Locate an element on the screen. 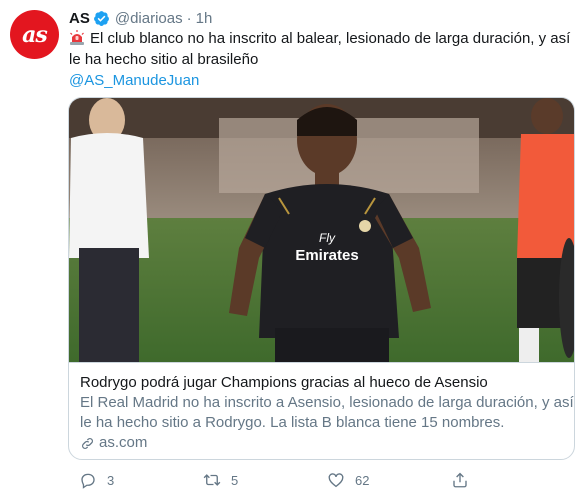 The height and width of the screenshot is (494, 587). author-name: AS is located at coordinates (79, 18).